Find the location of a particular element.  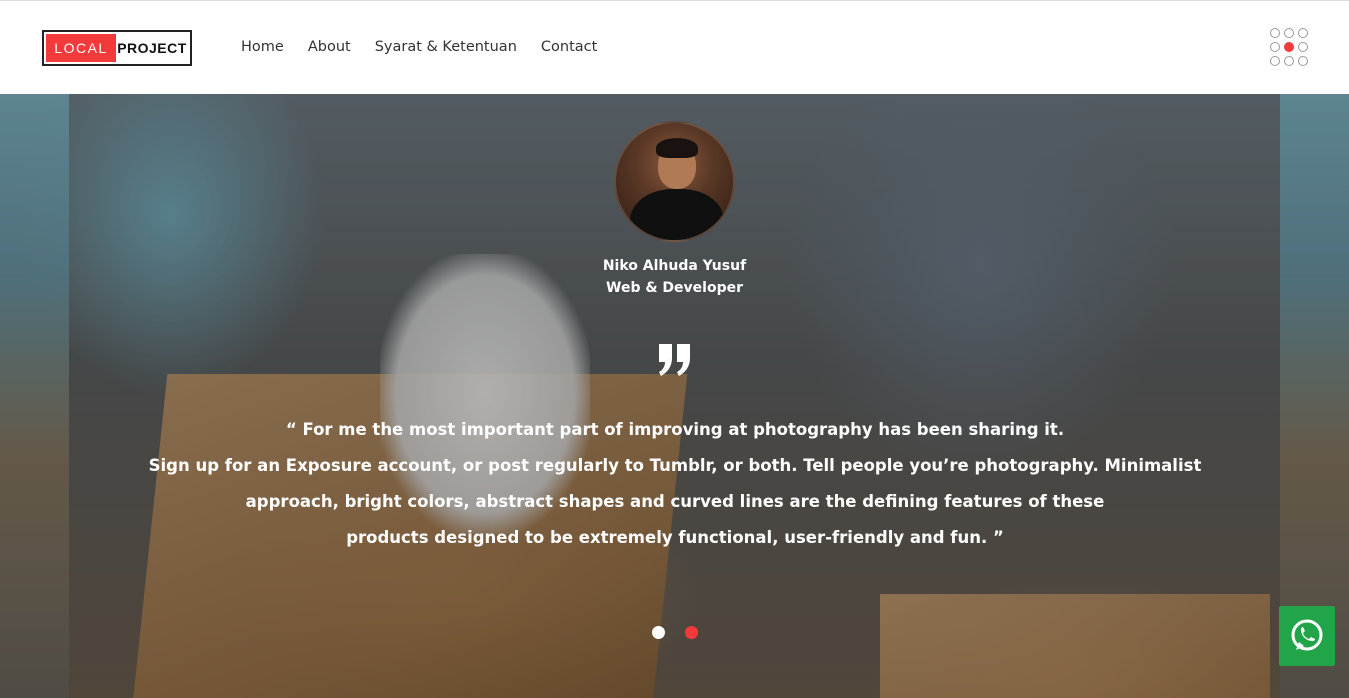

nav-about: About is located at coordinates (329, 47).